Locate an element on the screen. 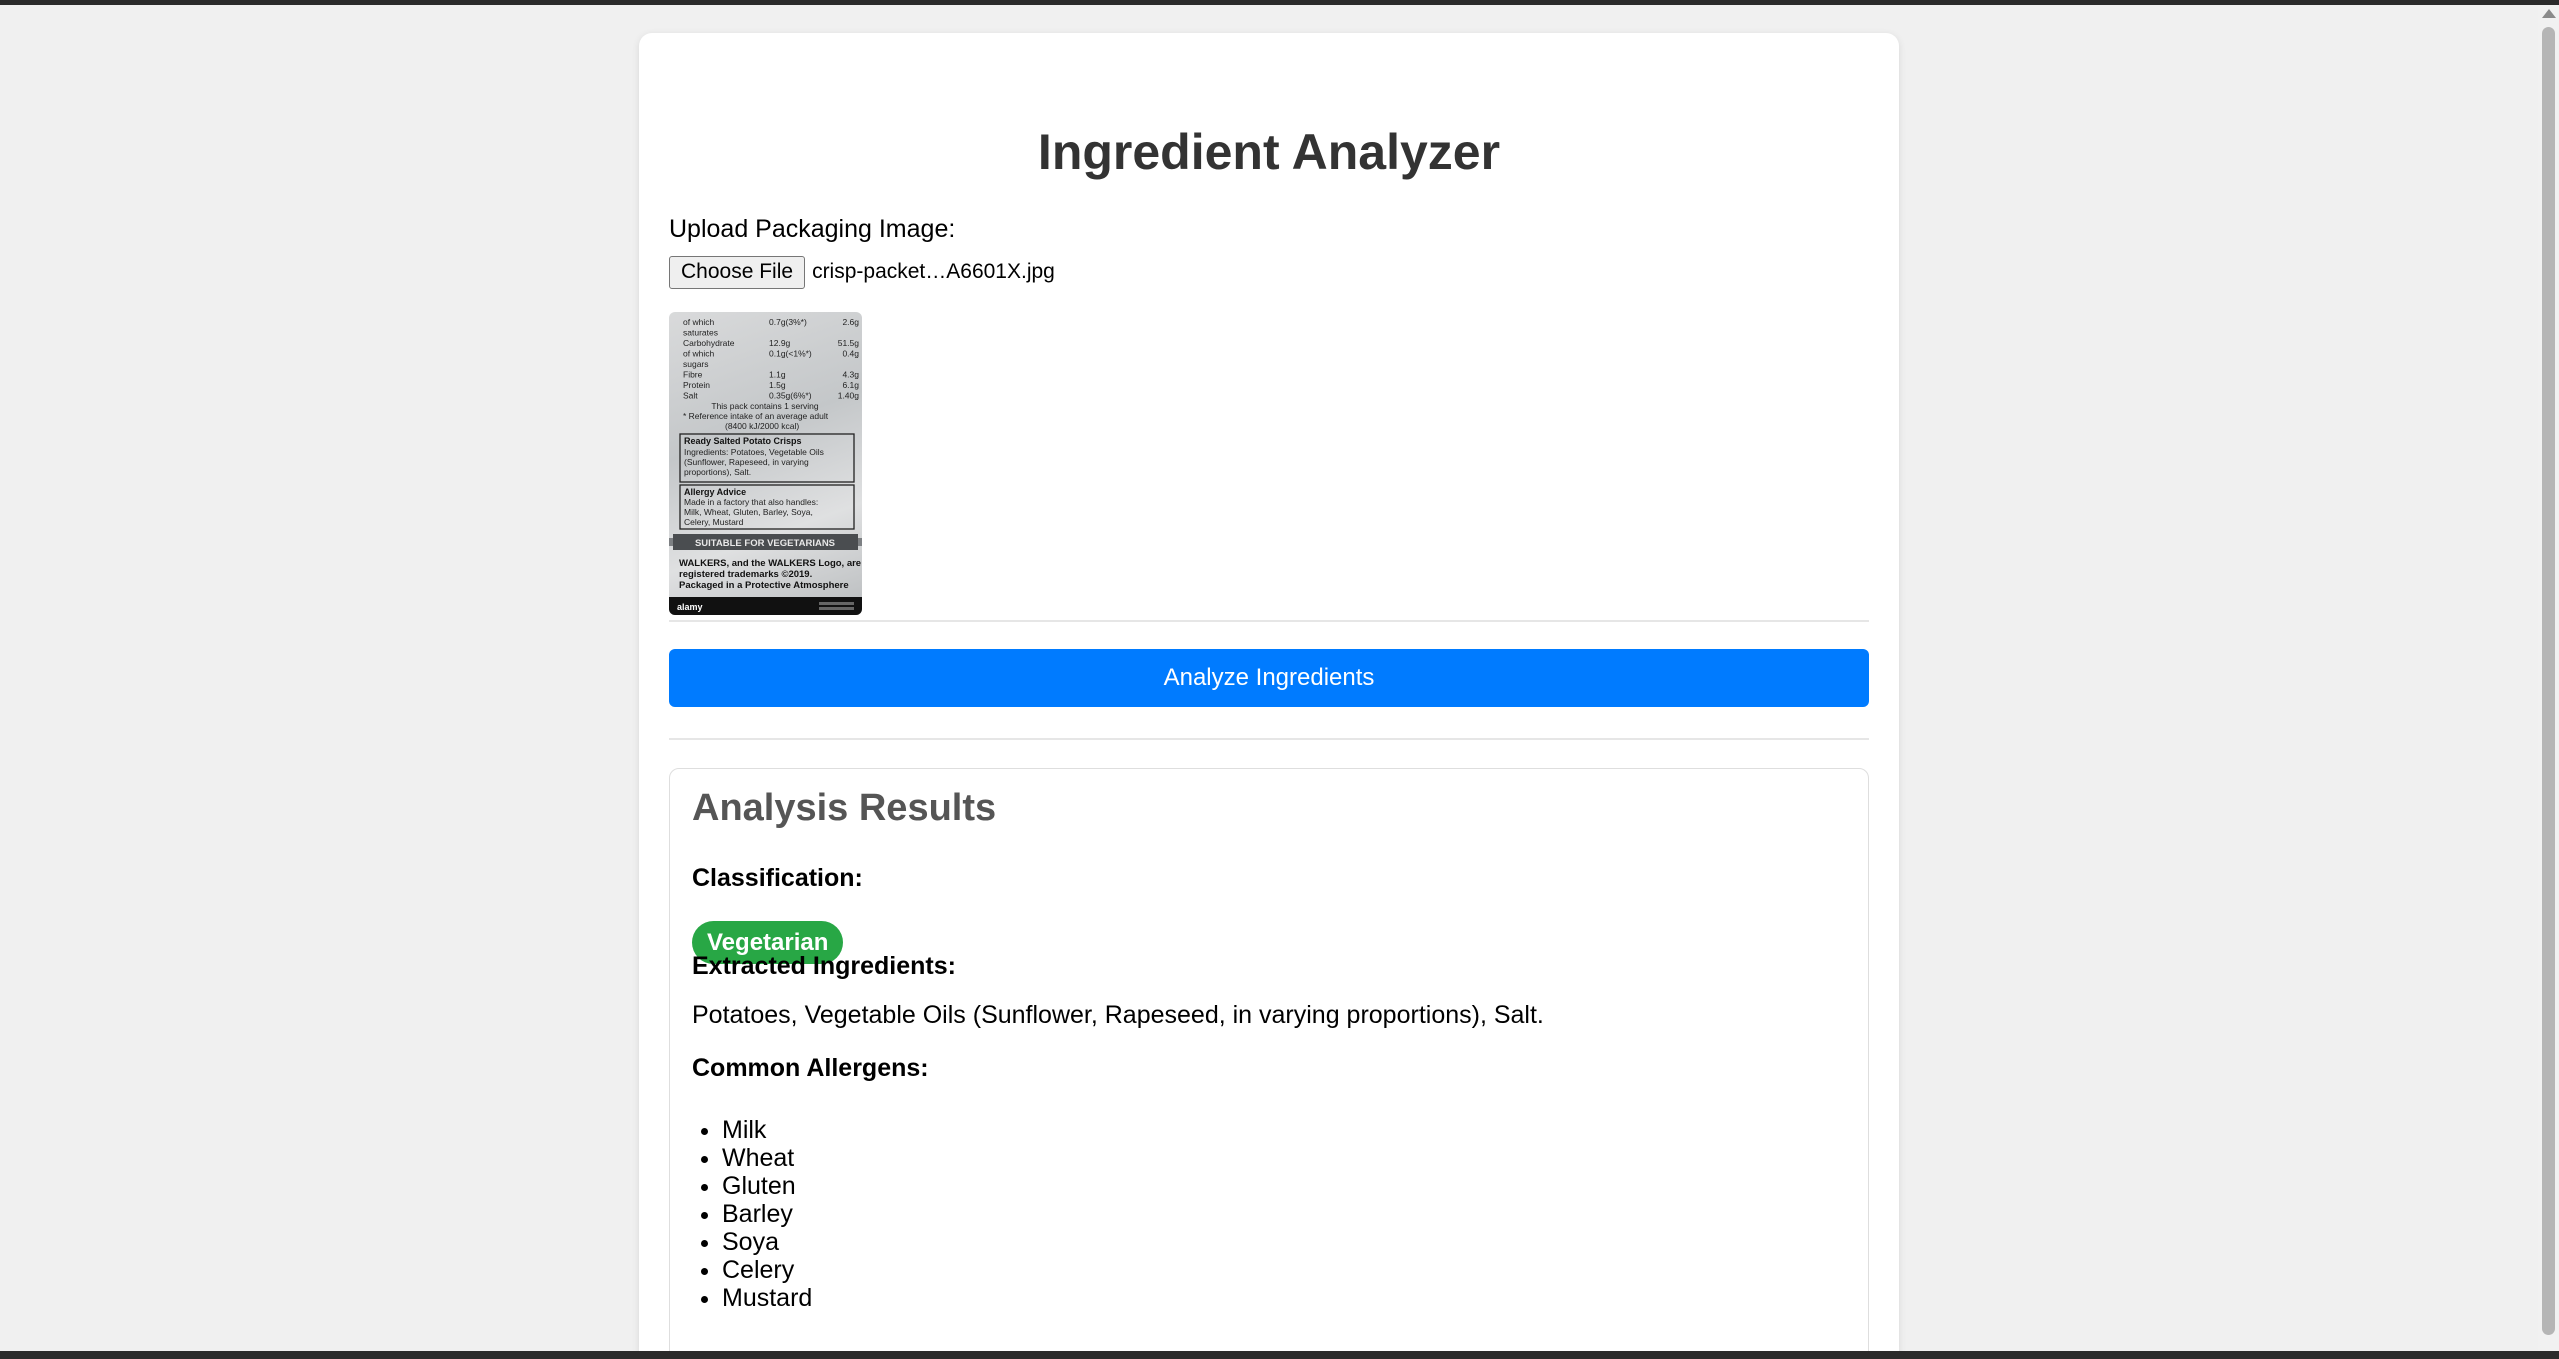 The width and height of the screenshot is (2559, 1359). vertical-scrollbar is located at coordinates (2548, 678).